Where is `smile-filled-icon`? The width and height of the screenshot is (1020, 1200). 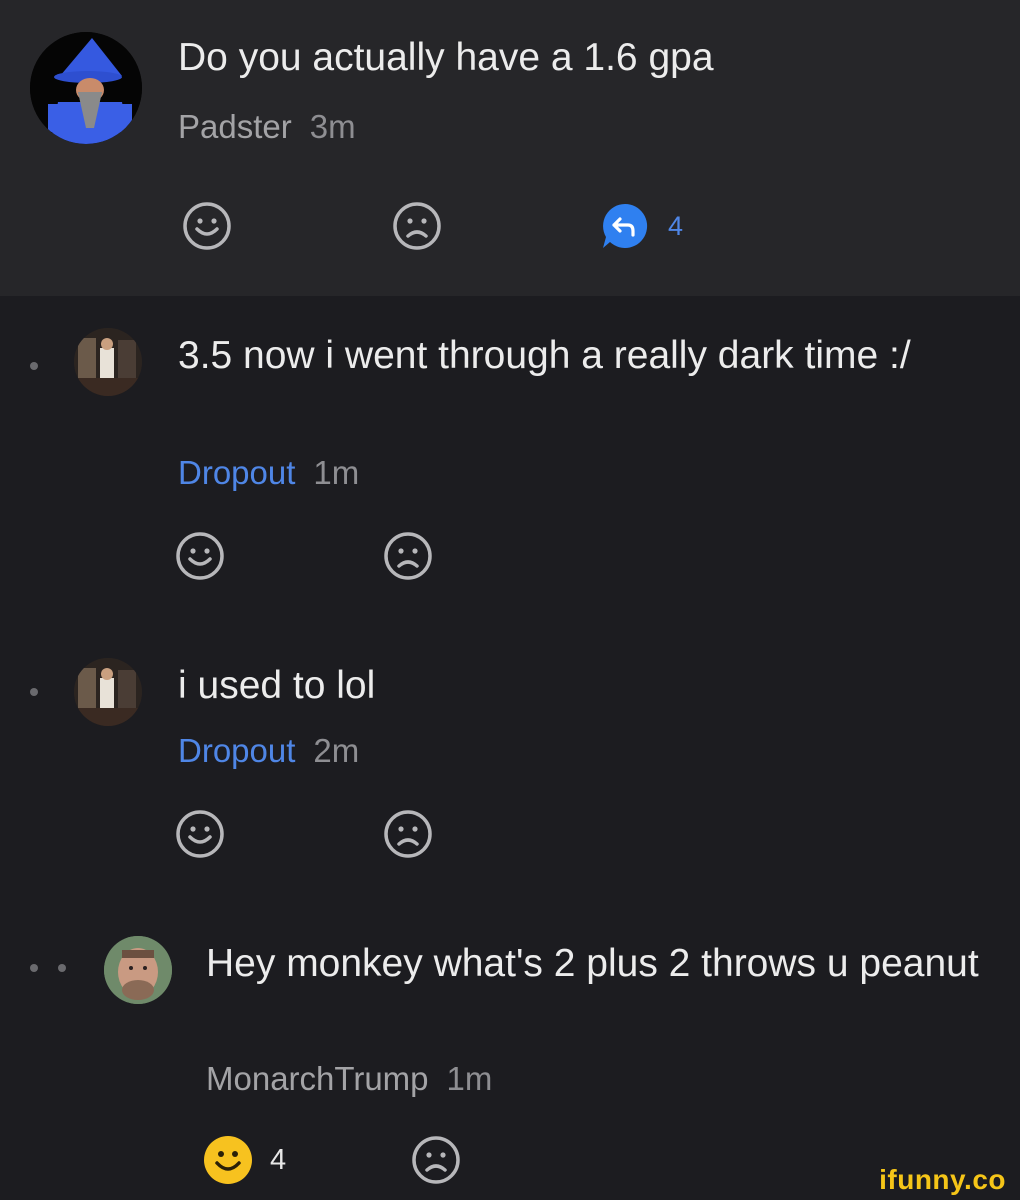 smile-filled-icon is located at coordinates (228, 1160).